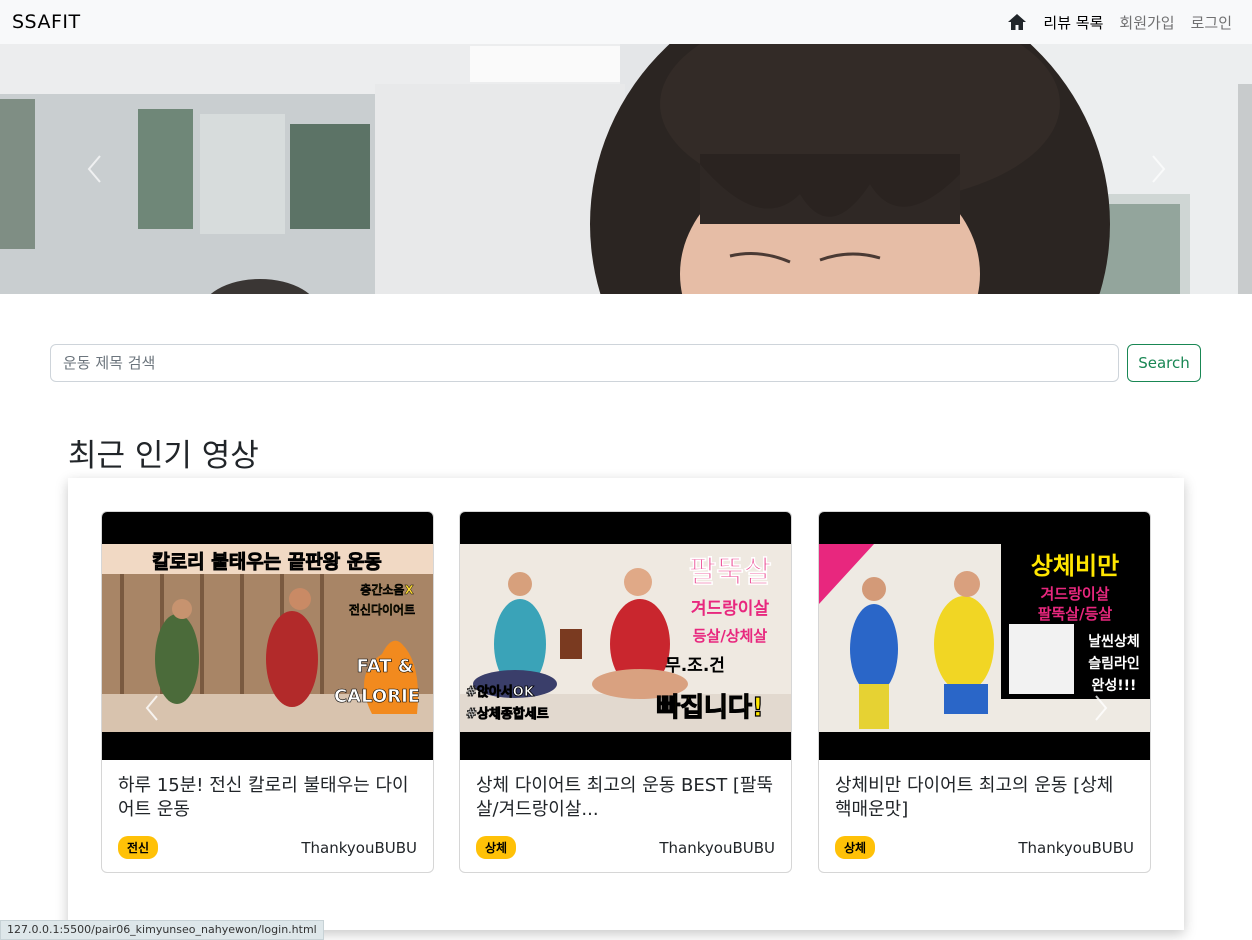 The width and height of the screenshot is (1252, 940). What do you see at coordinates (1114, 642) in the screenshot?
I see `thumb-text: 날씬상체` at bounding box center [1114, 642].